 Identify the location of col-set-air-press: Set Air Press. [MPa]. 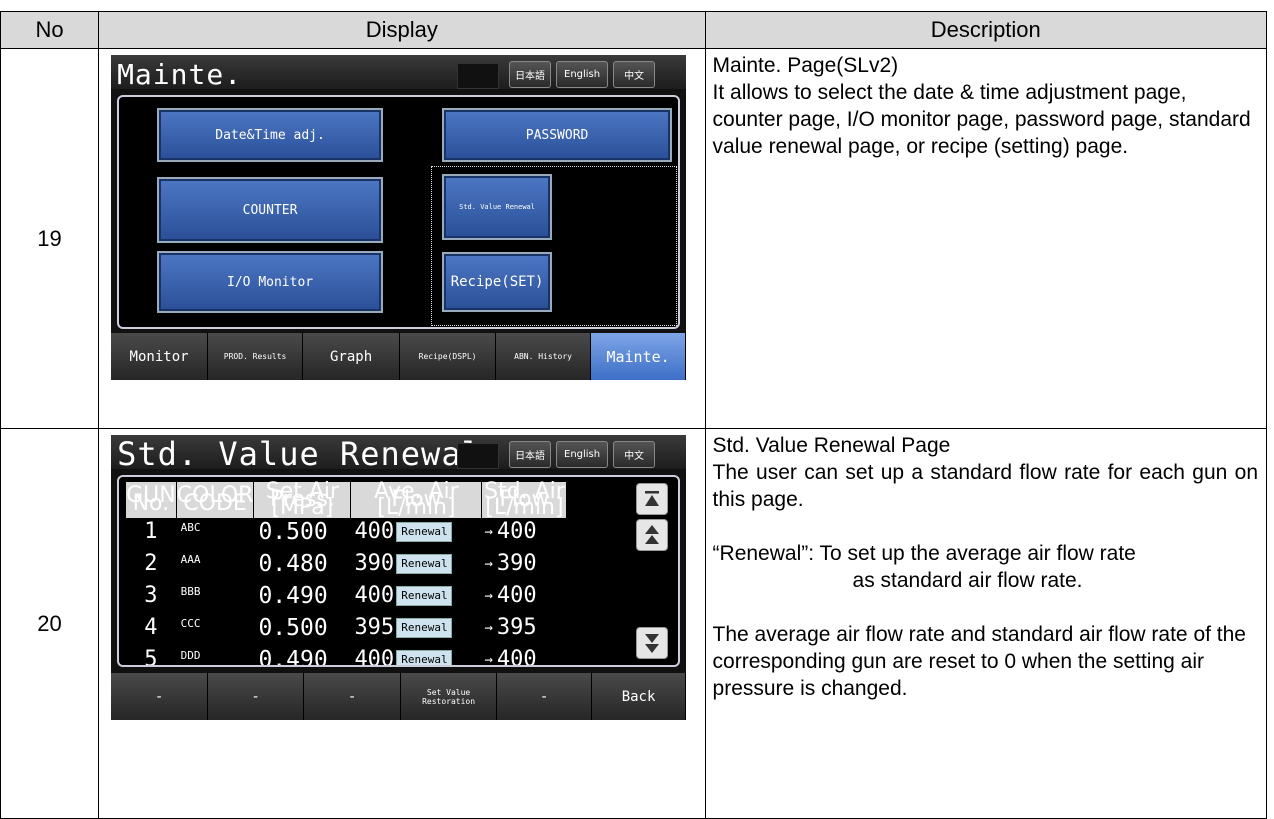
(302, 500).